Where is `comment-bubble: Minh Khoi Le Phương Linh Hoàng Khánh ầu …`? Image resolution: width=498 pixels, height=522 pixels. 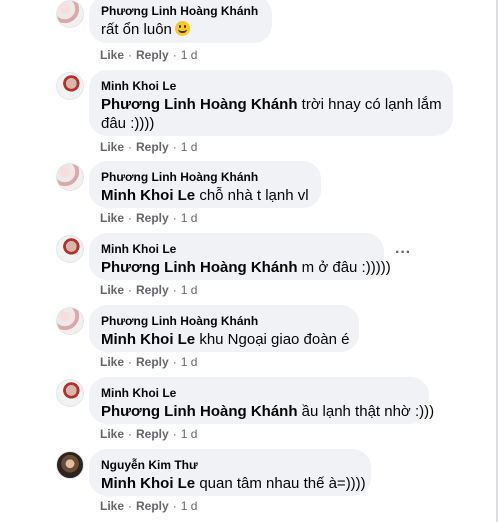
comment-bubble: Minh Khoi Le Phương Linh Hoàng Khánh ầu … is located at coordinates (262, 400).